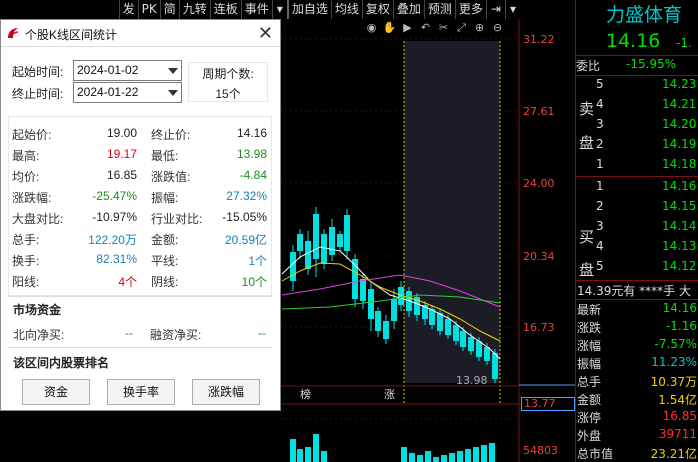 This screenshot has width=698, height=462. Describe the element at coordinates (637, 87) in the screenshot. I see `ask-row: 5 14.23` at that location.